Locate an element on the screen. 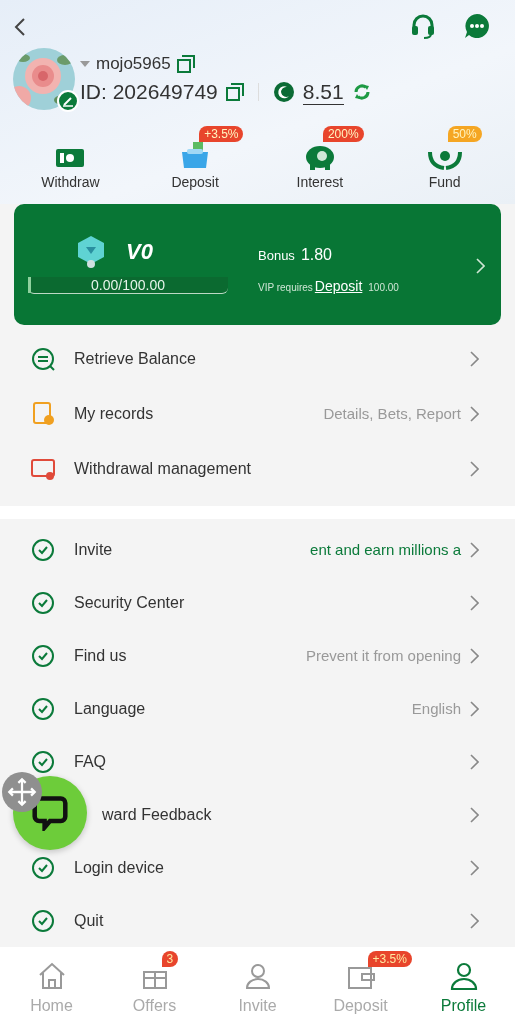 The width and height of the screenshot is (515, 1024). menu-label: ward Feedback is located at coordinates (157, 814).